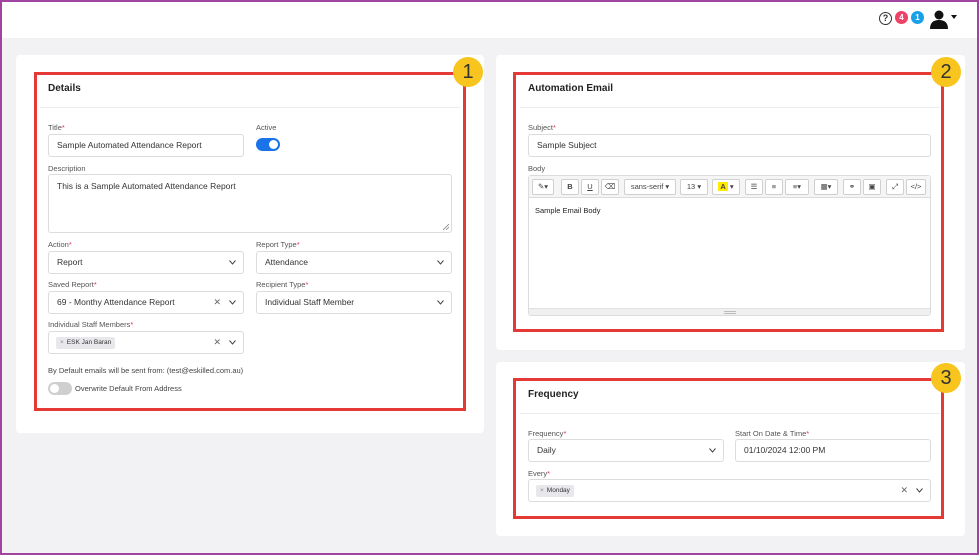 The image size is (979, 555). What do you see at coordinates (901, 17) in the screenshot?
I see `notifications-badge: 4` at bounding box center [901, 17].